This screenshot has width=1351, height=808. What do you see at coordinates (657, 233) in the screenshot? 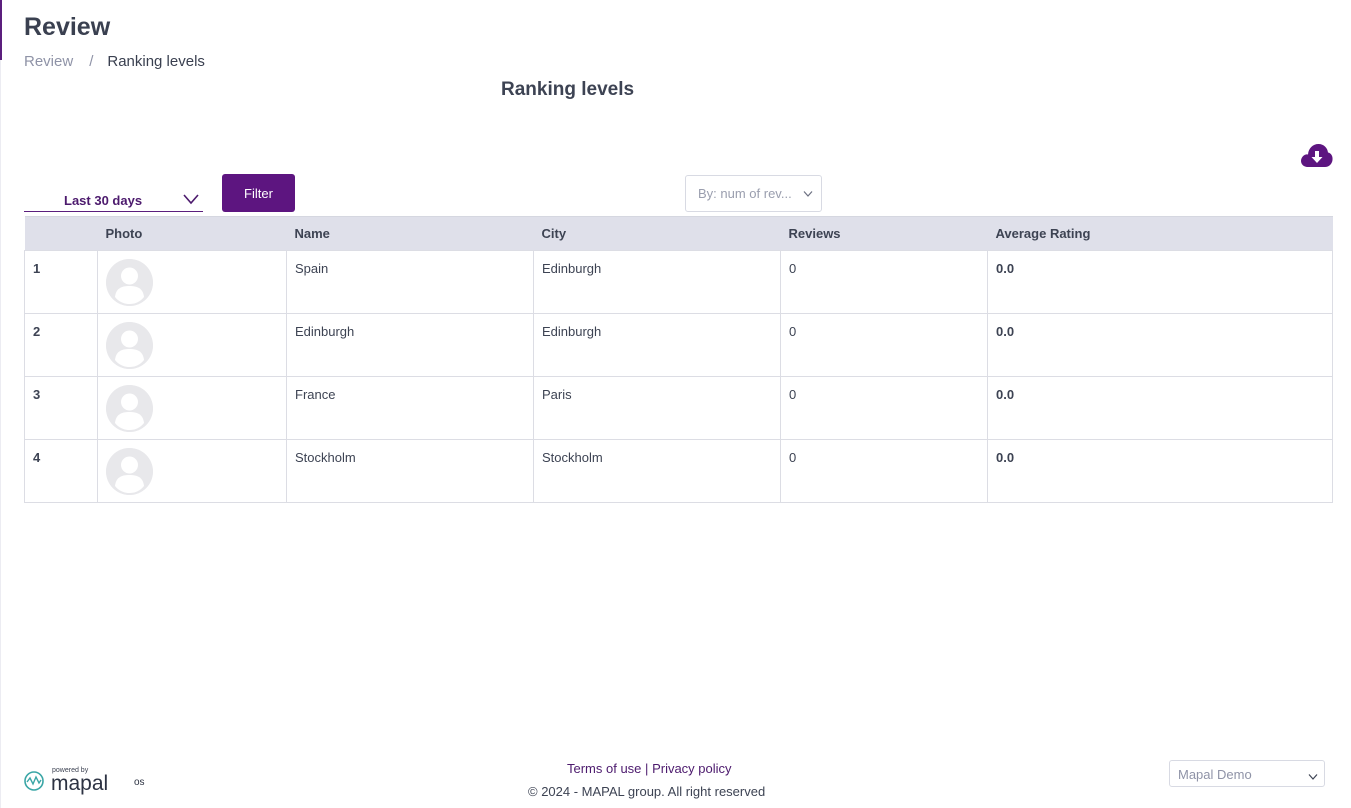
I see `column-header-city: City` at bounding box center [657, 233].